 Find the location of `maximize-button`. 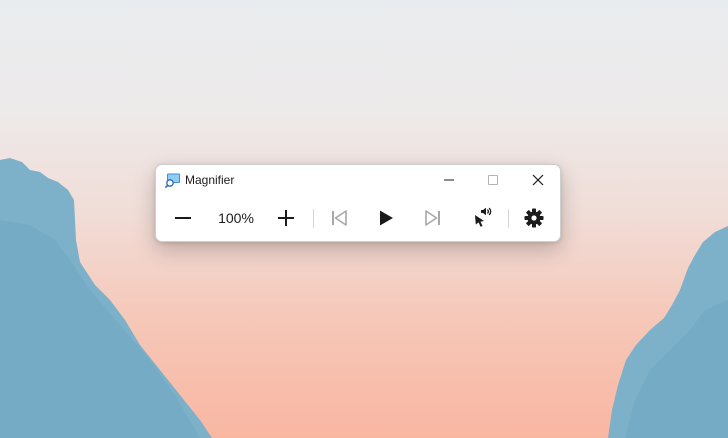

maximize-button is located at coordinates (493, 180).